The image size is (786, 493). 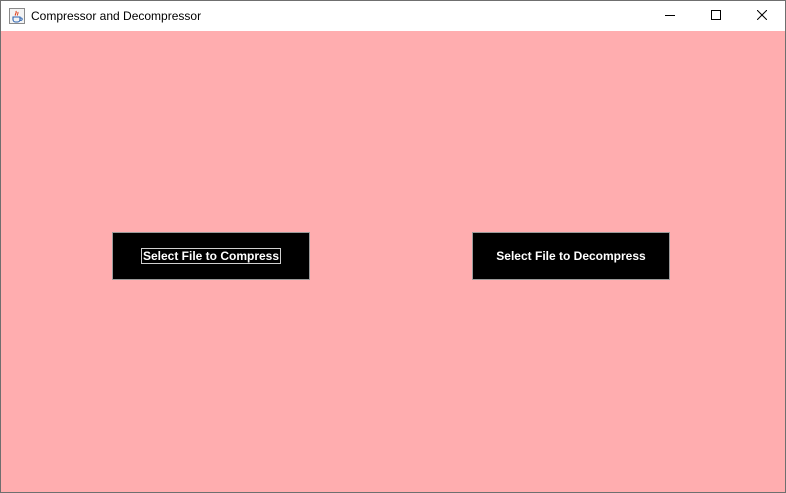 I want to click on select-file-to-decompress-button: Select File to Decompress, so click(x=571, y=256).